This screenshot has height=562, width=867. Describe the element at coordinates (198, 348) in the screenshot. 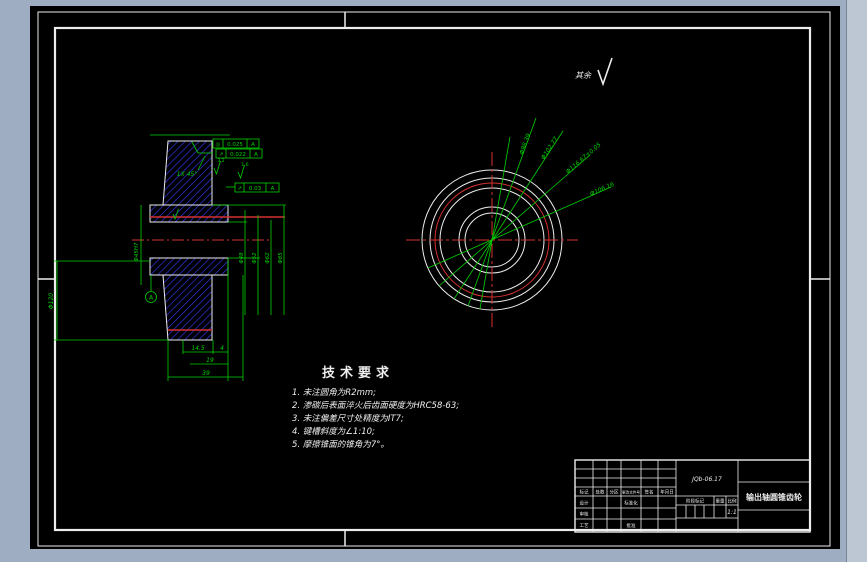

I see `dim-w14-5: 14.5` at that location.